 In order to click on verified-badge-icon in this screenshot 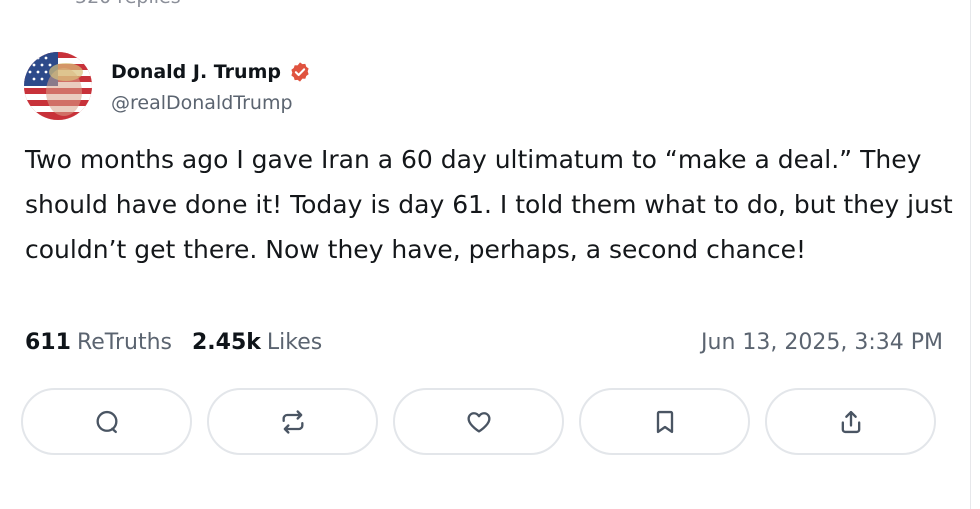, I will do `click(300, 72)`.